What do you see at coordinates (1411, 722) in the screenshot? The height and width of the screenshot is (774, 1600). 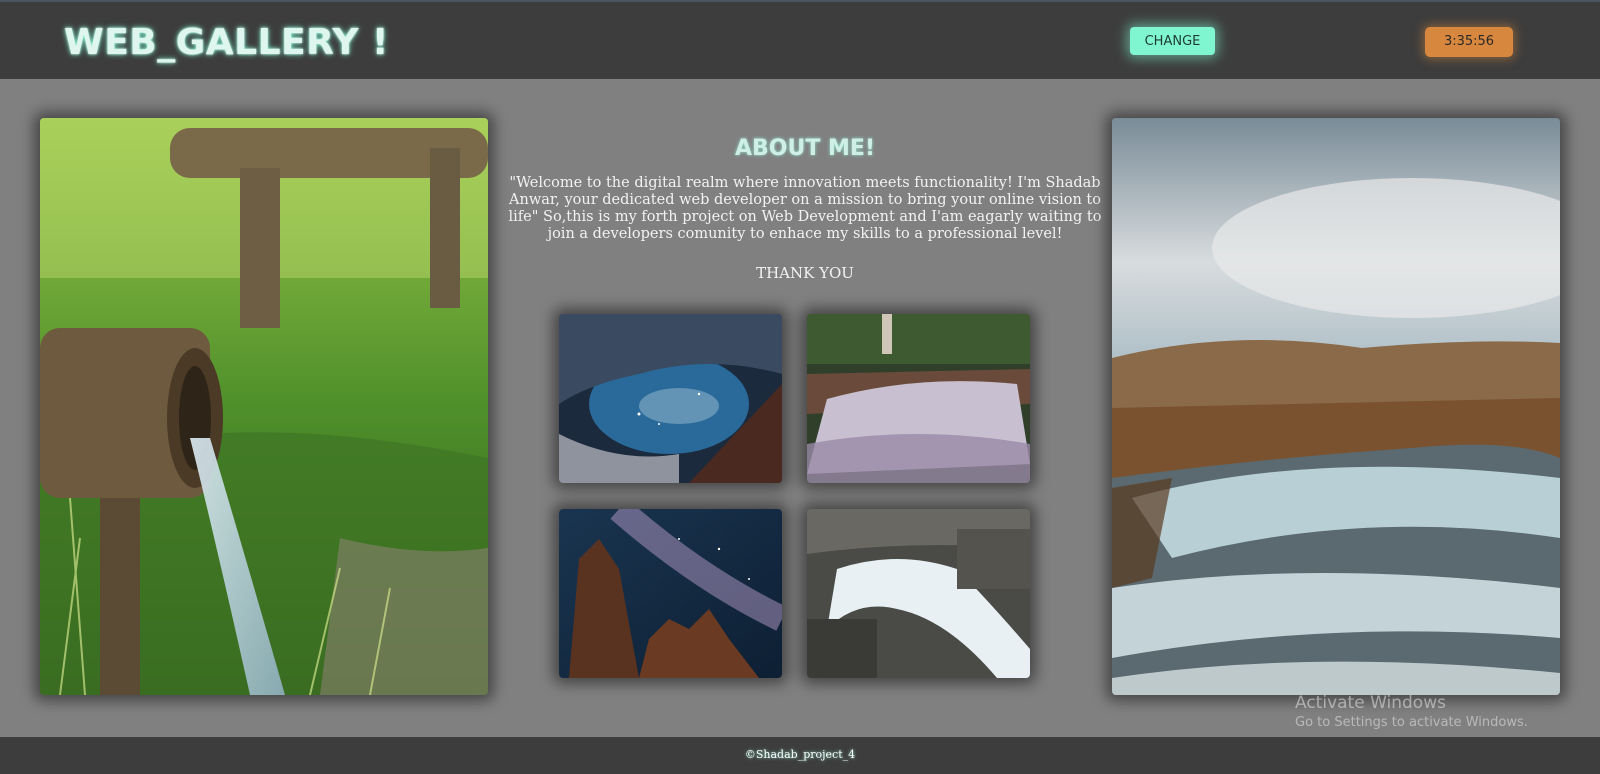 I see `watermark-subtitle: Go to Settings to activate Windows.` at bounding box center [1411, 722].